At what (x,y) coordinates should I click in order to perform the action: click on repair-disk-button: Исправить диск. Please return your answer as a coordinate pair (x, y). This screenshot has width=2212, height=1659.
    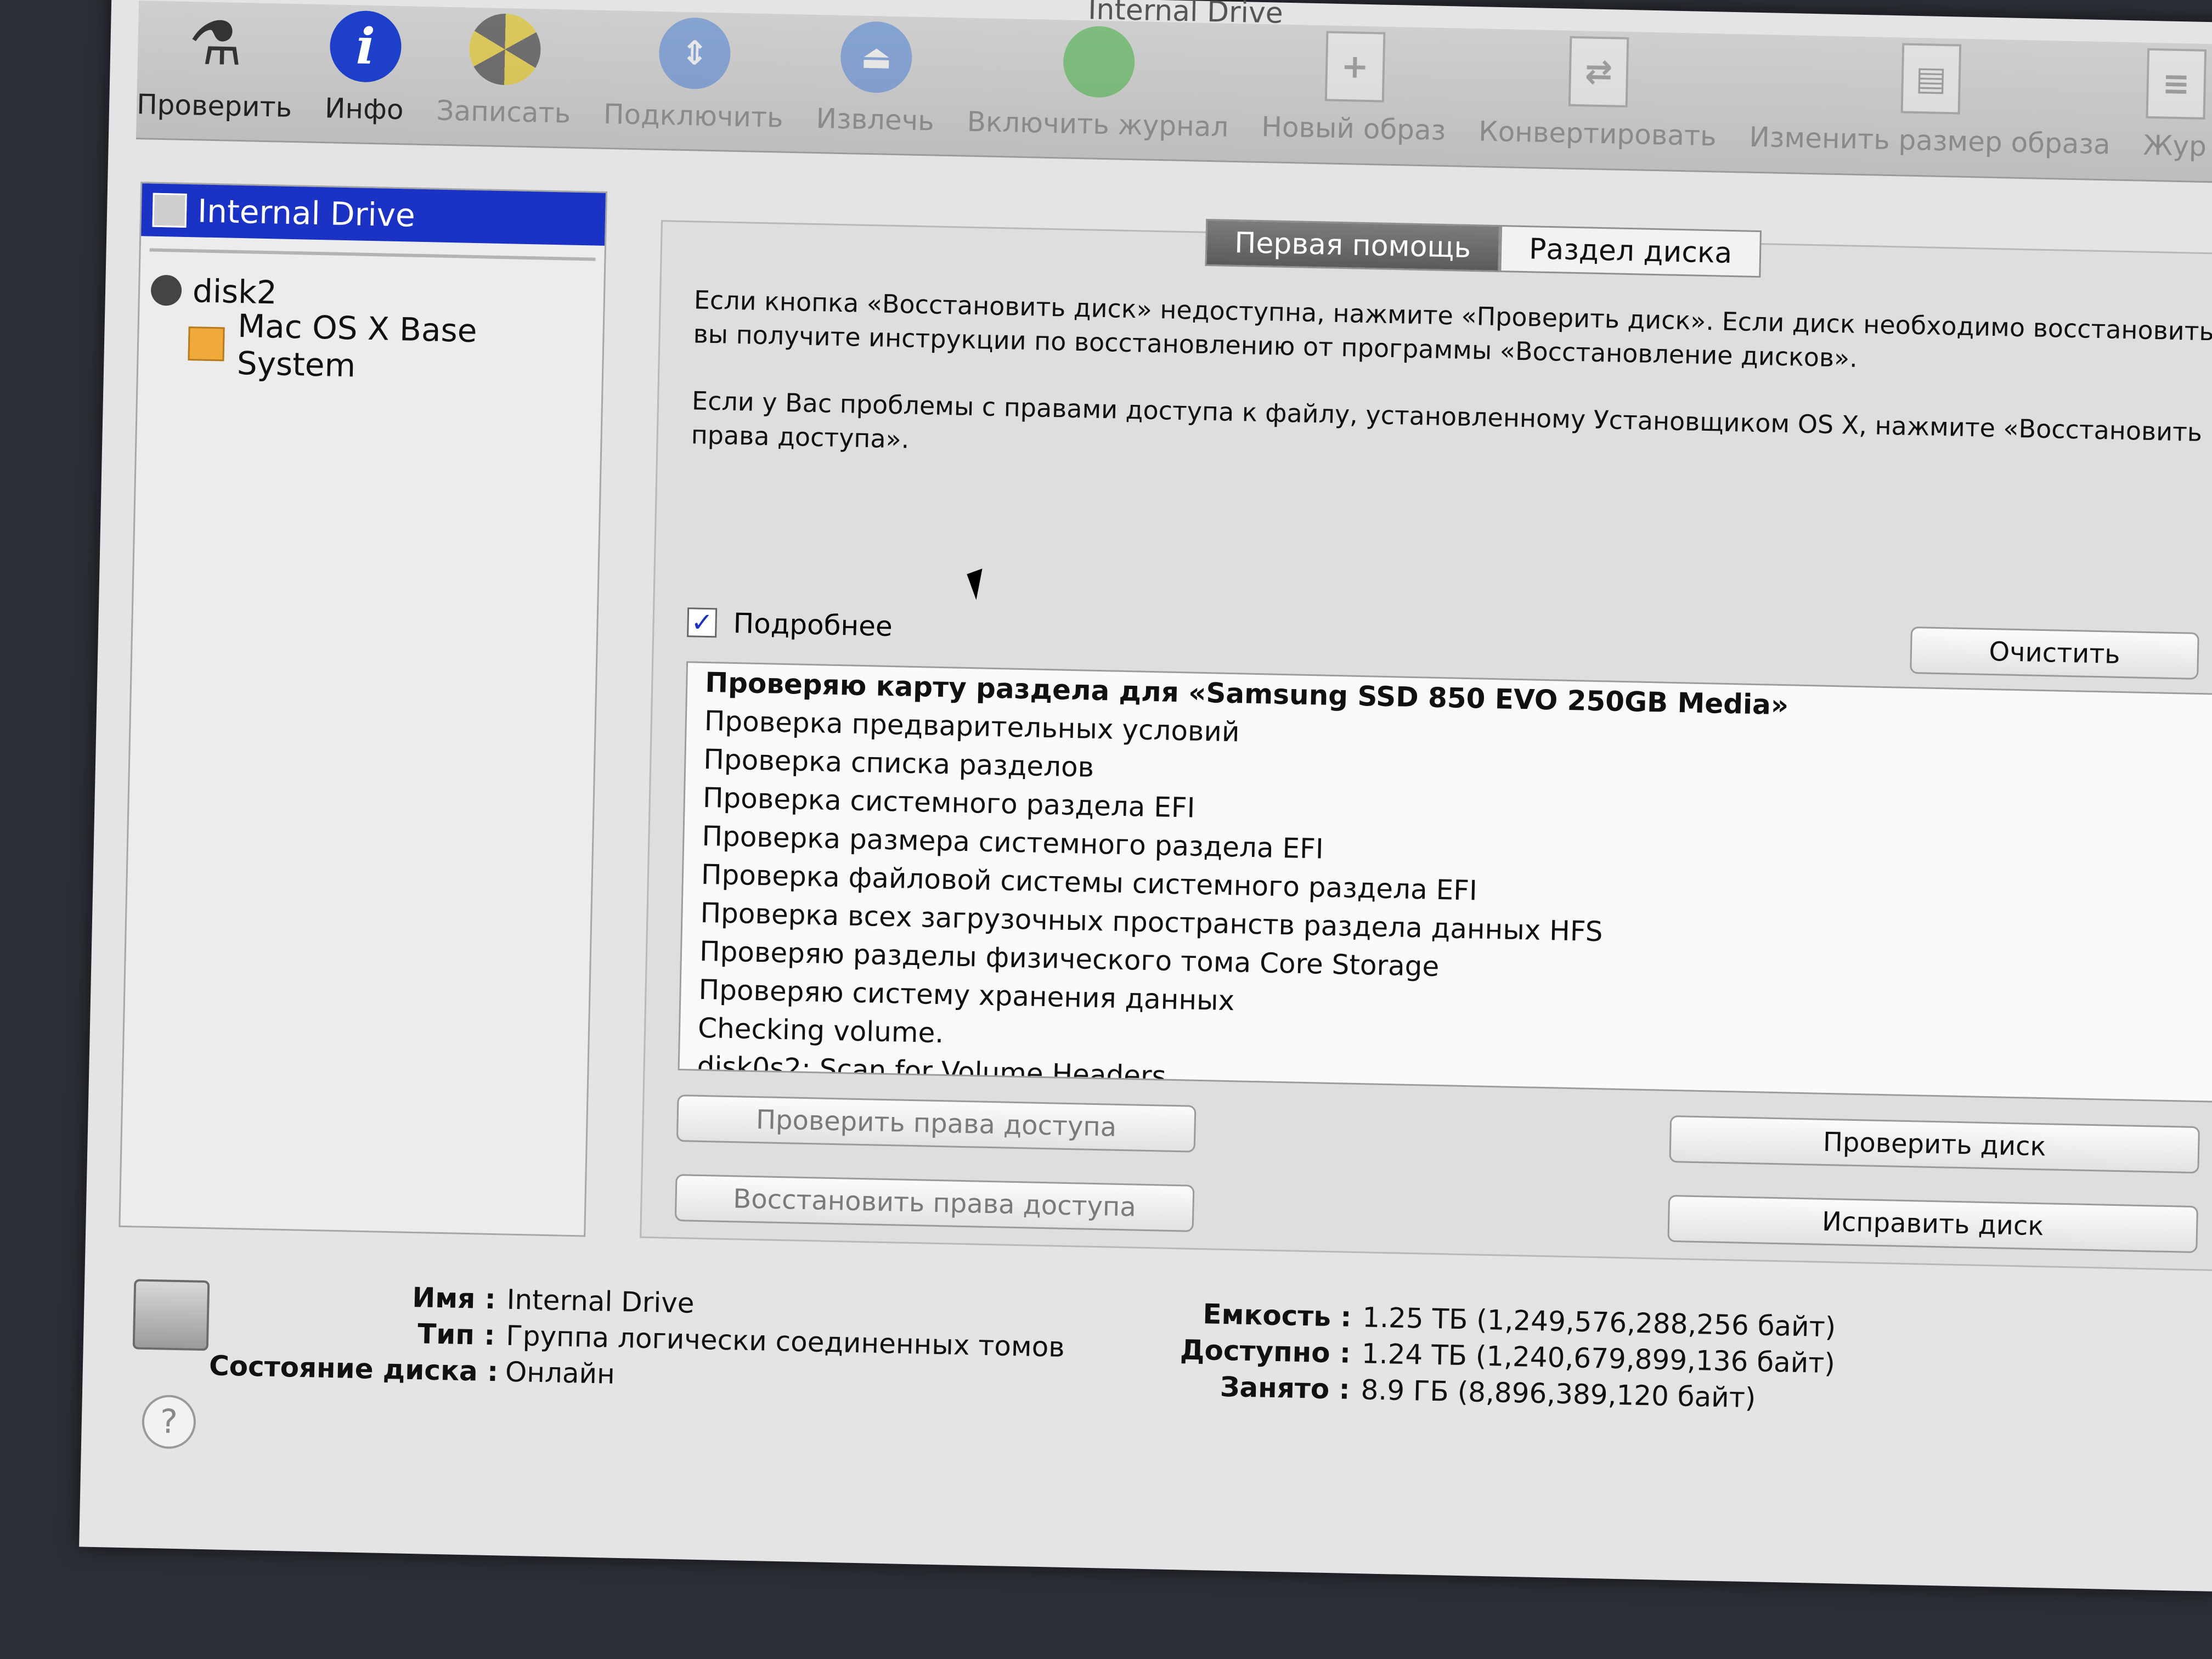
    Looking at the image, I should click on (1933, 1224).